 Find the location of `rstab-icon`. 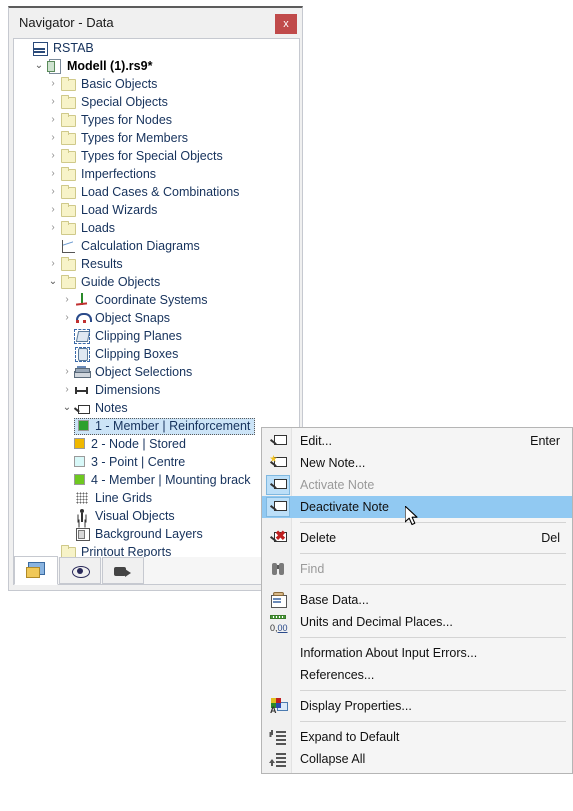

rstab-icon is located at coordinates (40, 48).